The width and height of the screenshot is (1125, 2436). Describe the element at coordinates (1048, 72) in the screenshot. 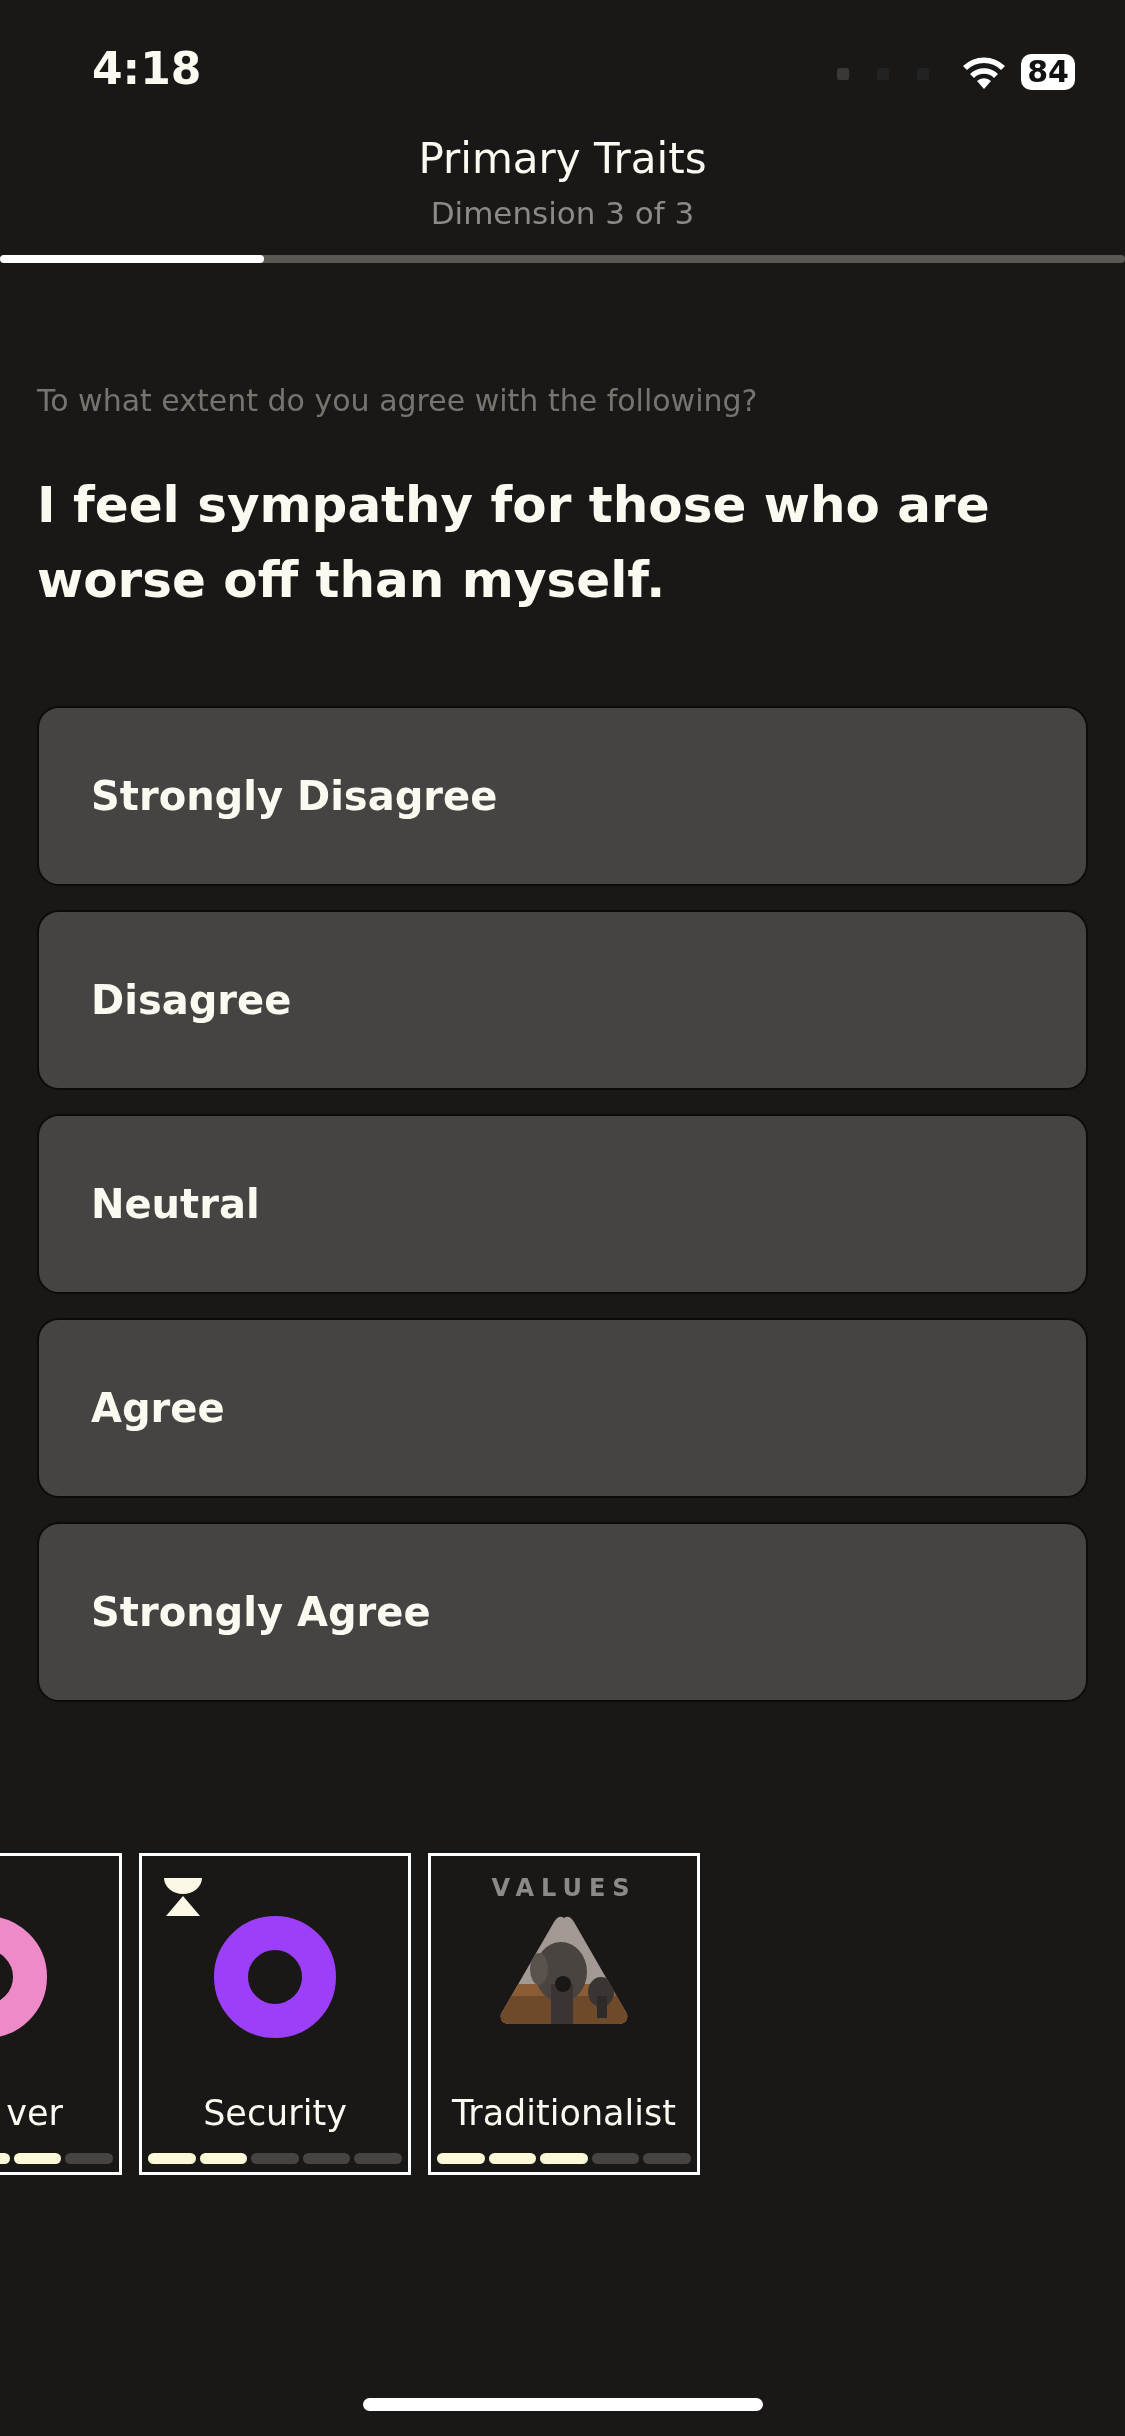

I see `battery-indicator: 84` at that location.